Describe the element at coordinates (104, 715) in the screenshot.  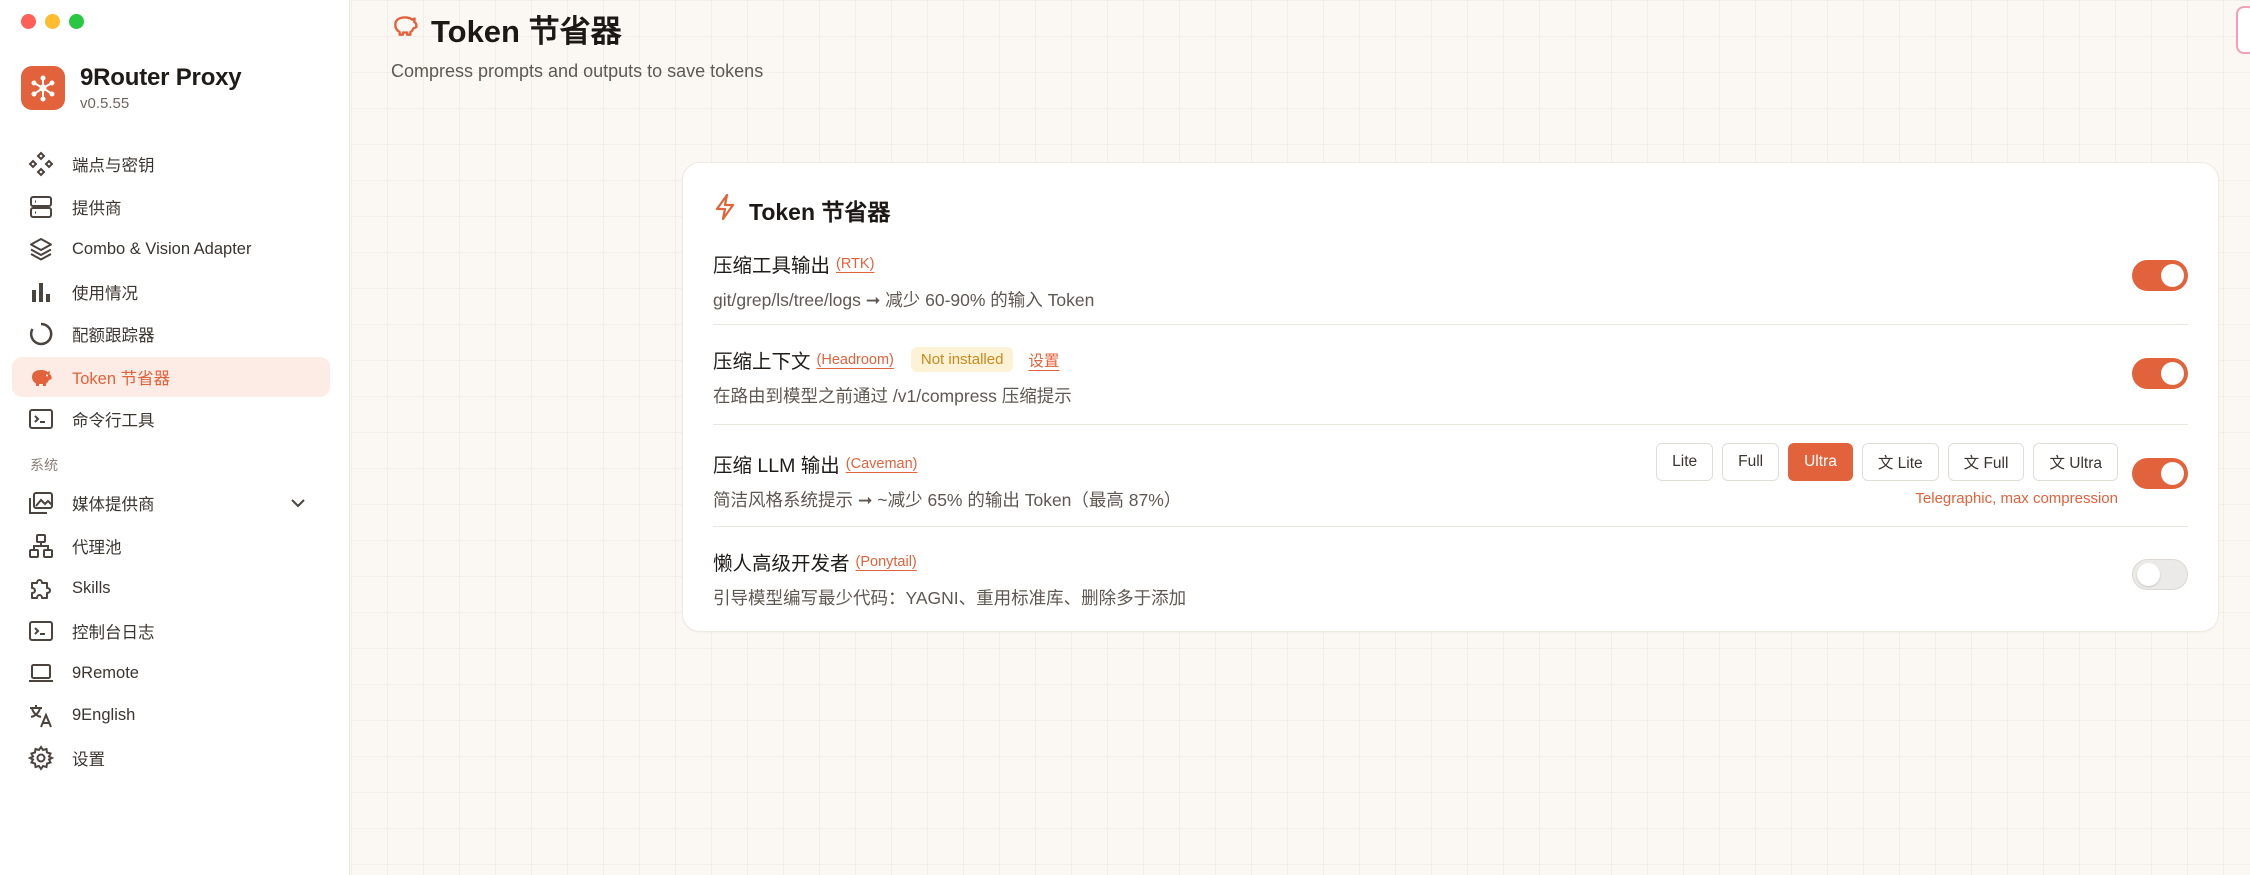
I see `sidebar-item-label: 9English` at that location.